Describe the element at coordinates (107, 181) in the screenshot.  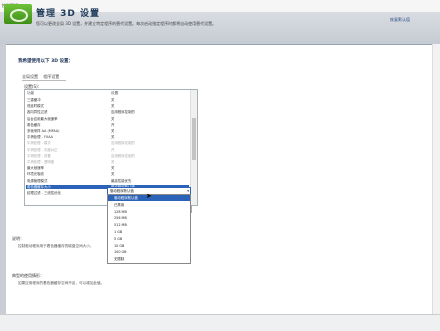
I see `settings-row: 电源管理模式 最高性能优先` at that location.